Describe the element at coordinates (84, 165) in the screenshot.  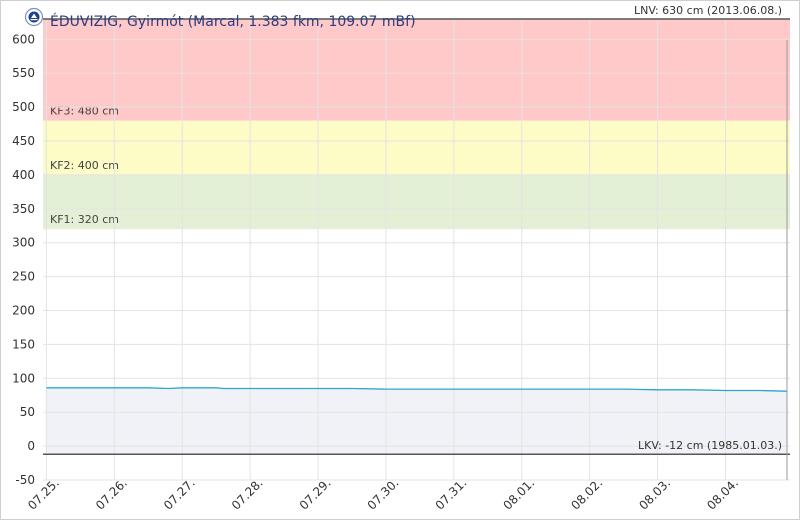
I see `threshold-band-label-2: KF2: 400 cm` at that location.